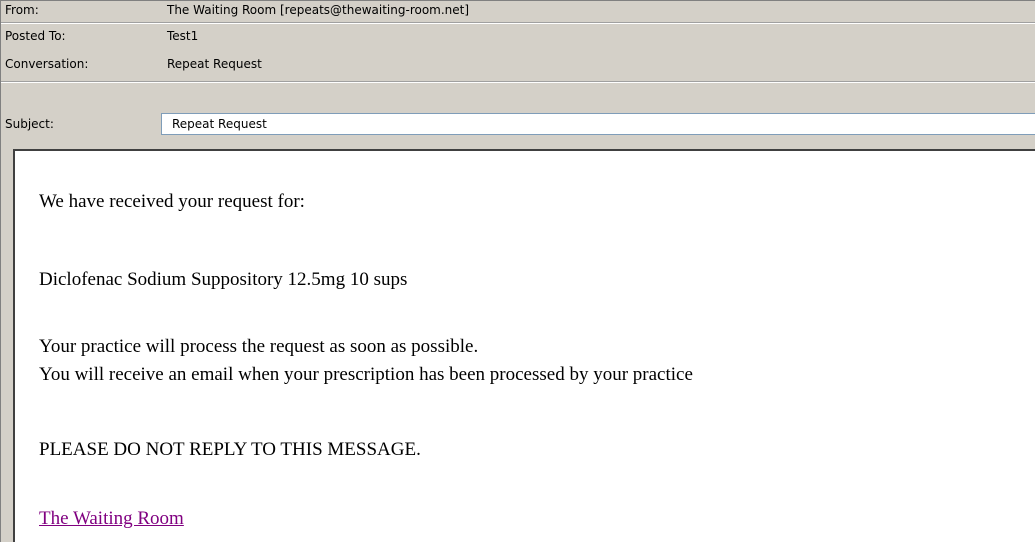 This screenshot has width=1035, height=542. I want to click on intro-text: We have received your request for:, so click(172, 201).